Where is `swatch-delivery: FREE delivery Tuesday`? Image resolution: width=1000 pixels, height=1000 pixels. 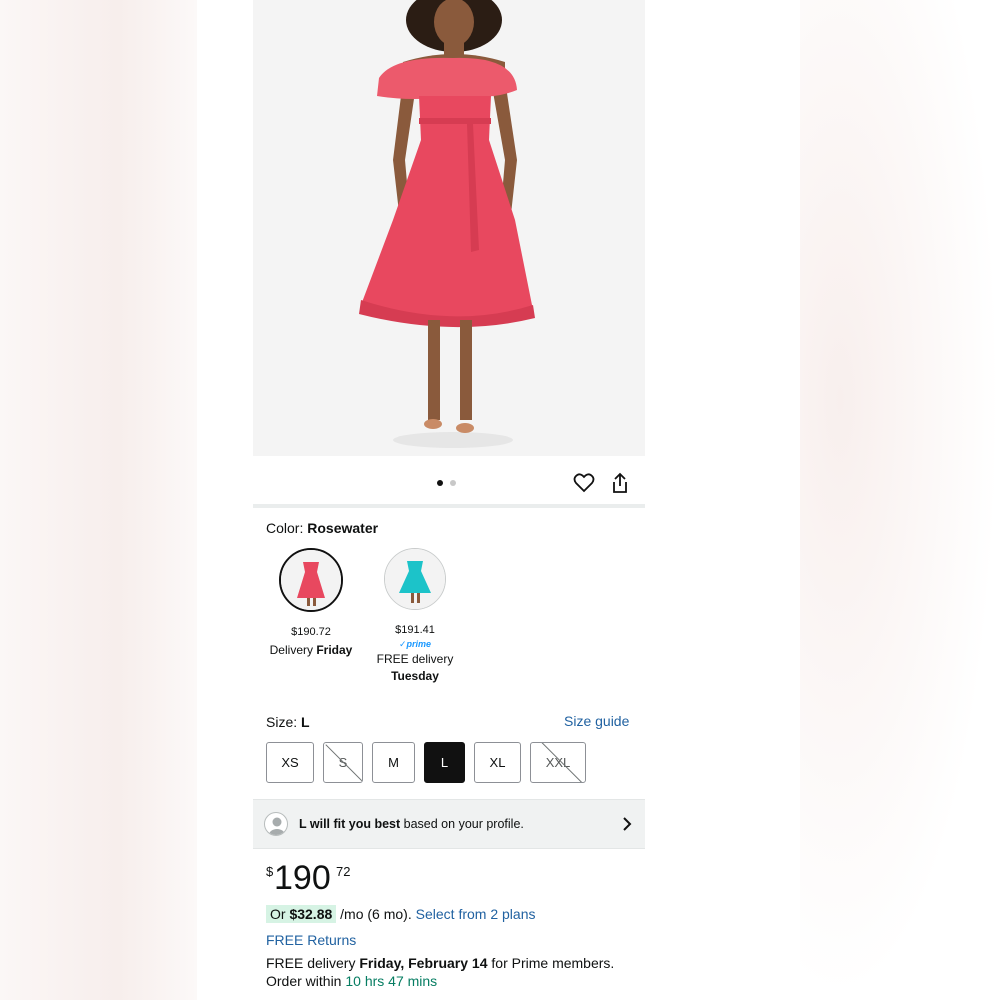 swatch-delivery: FREE delivery Tuesday is located at coordinates (415, 667).